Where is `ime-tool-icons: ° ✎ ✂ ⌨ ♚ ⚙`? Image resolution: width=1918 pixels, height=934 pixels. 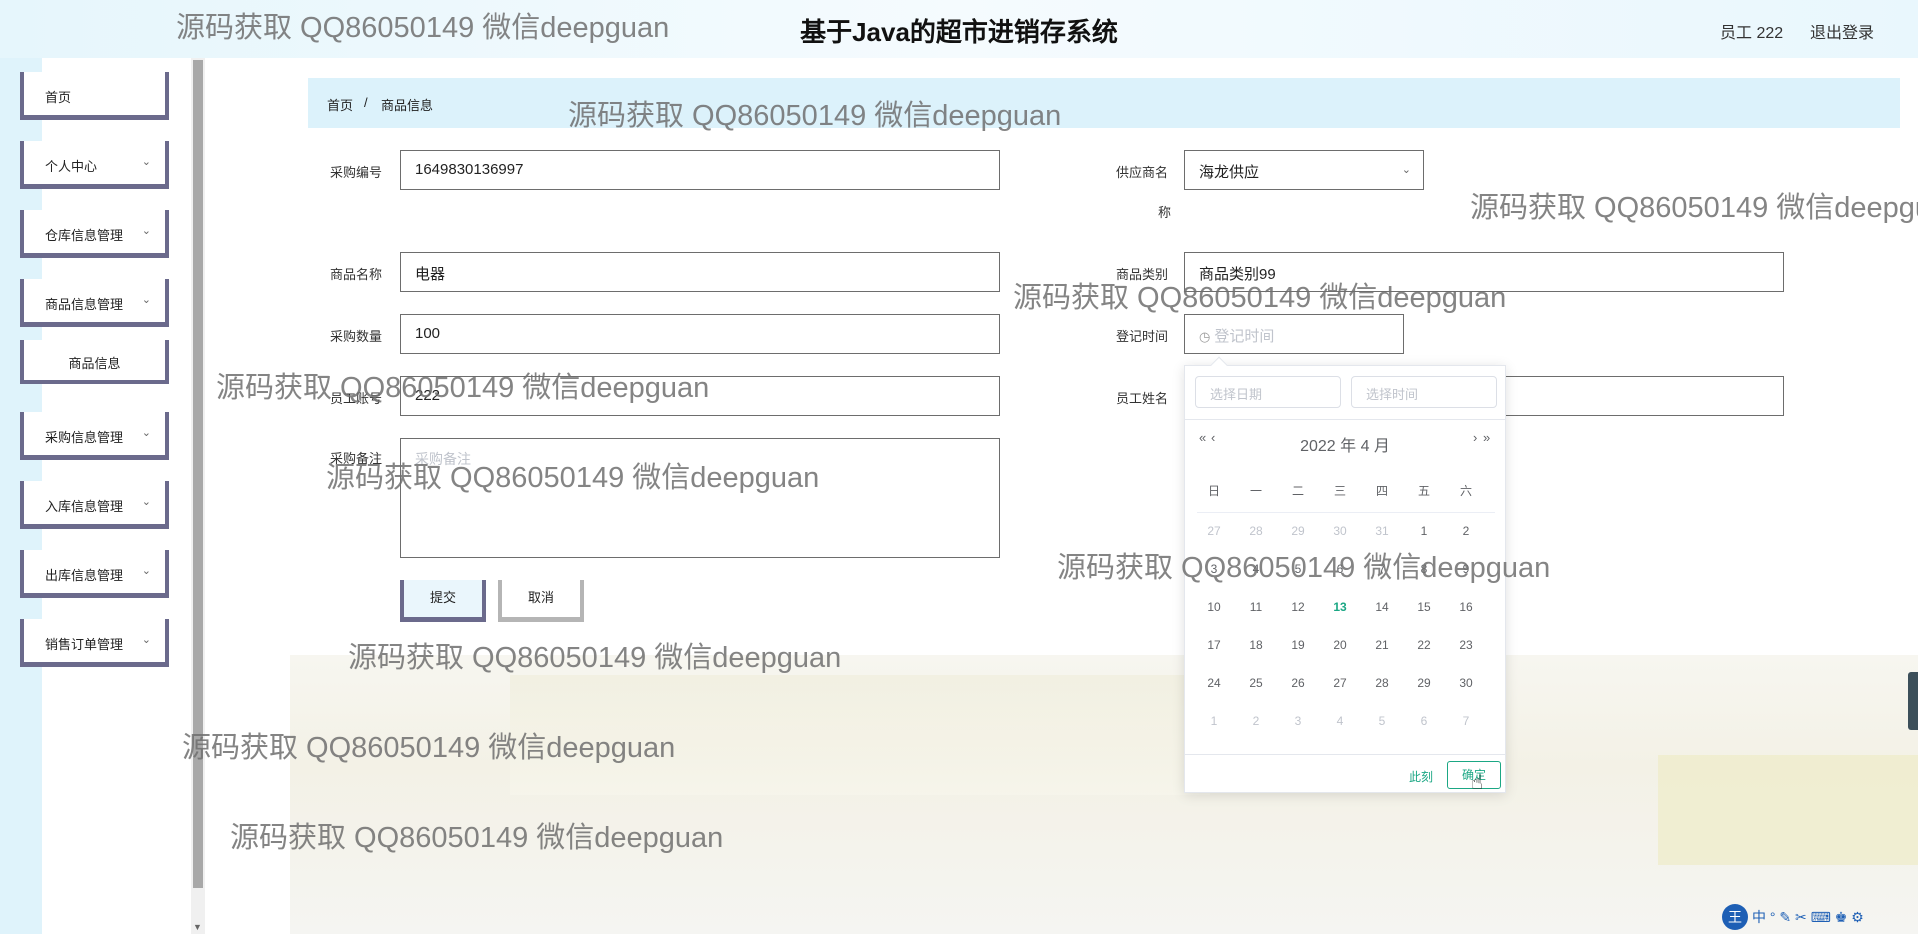 ime-tool-icons: ° ✎ ✂ ⌨ ♚ ⚙ is located at coordinates (1817, 917).